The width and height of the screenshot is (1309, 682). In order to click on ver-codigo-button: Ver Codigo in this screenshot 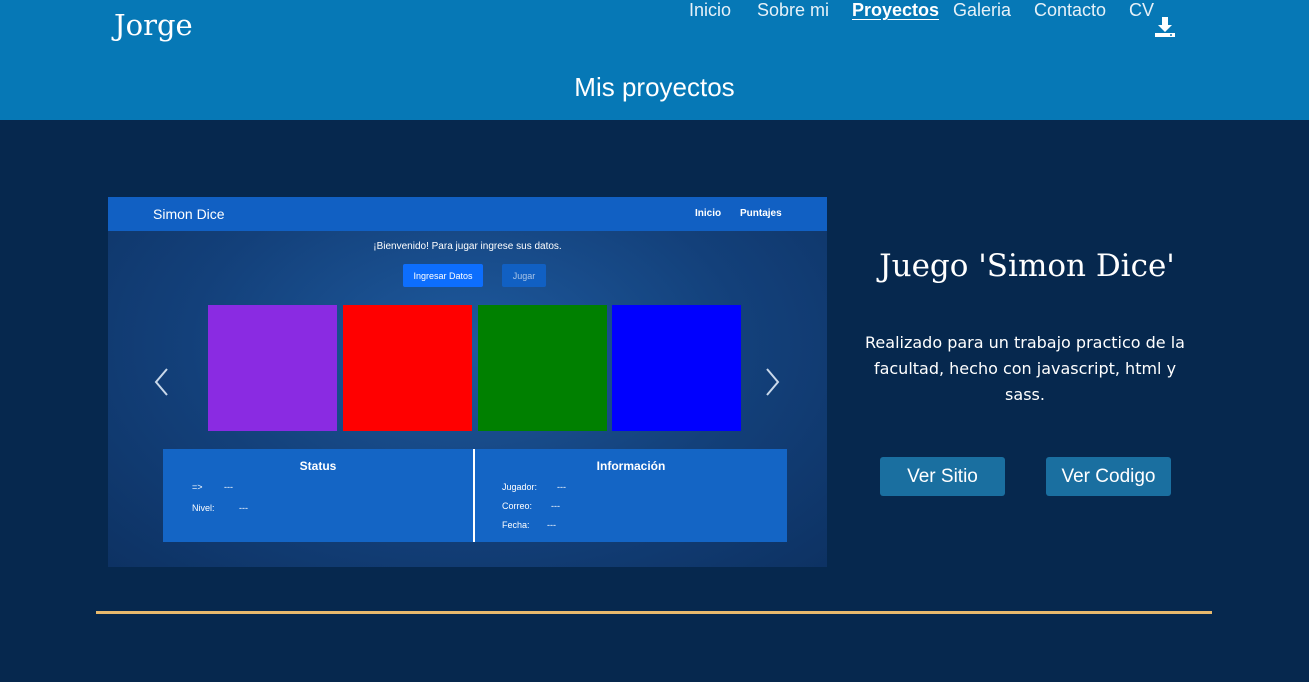, I will do `click(1108, 476)`.